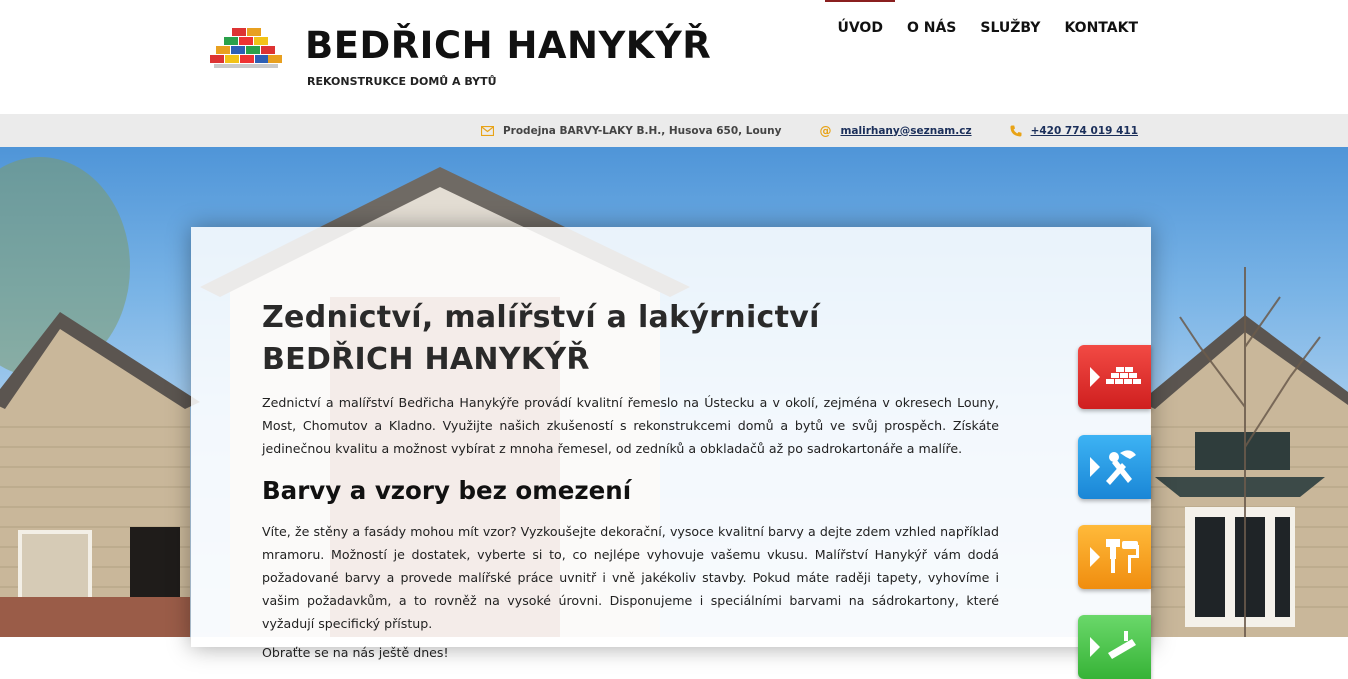  Describe the element at coordinates (402, 81) in the screenshot. I see `logo-subtitle: REKONSTRUKCE DOMŮ A BYTŮ` at that location.